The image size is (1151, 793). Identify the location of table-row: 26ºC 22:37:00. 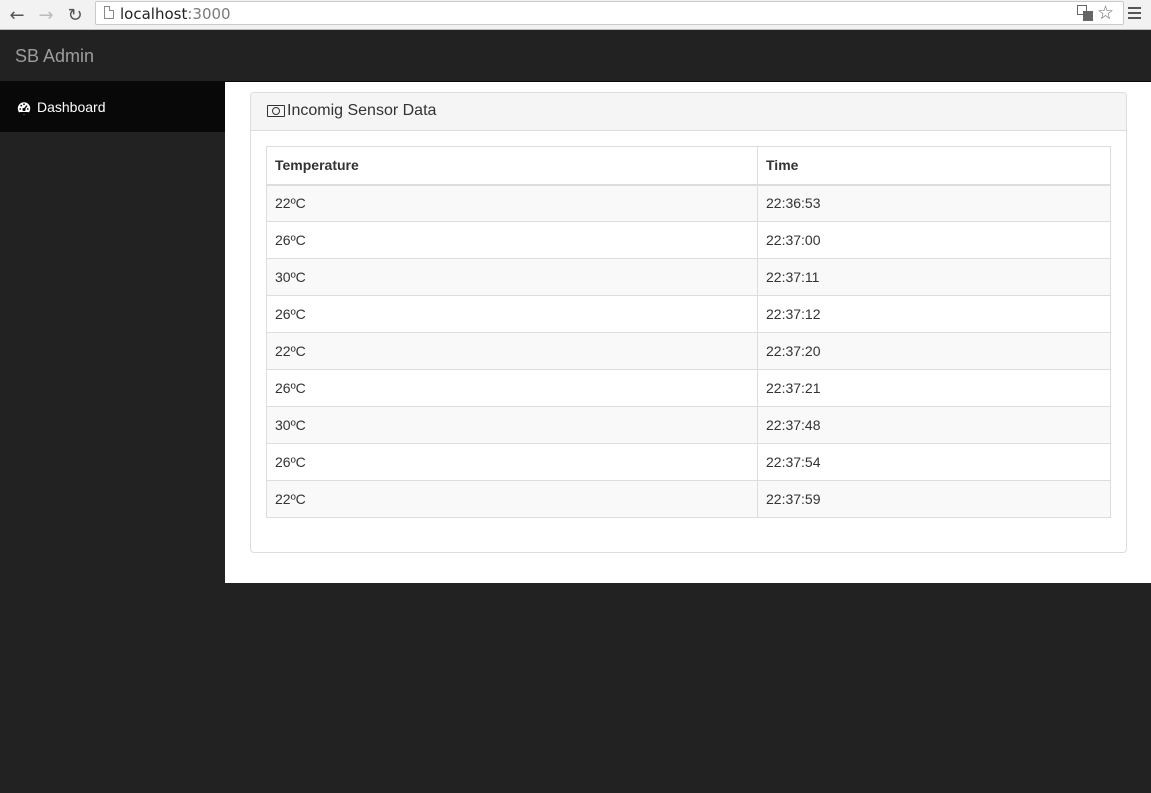
(688, 240).